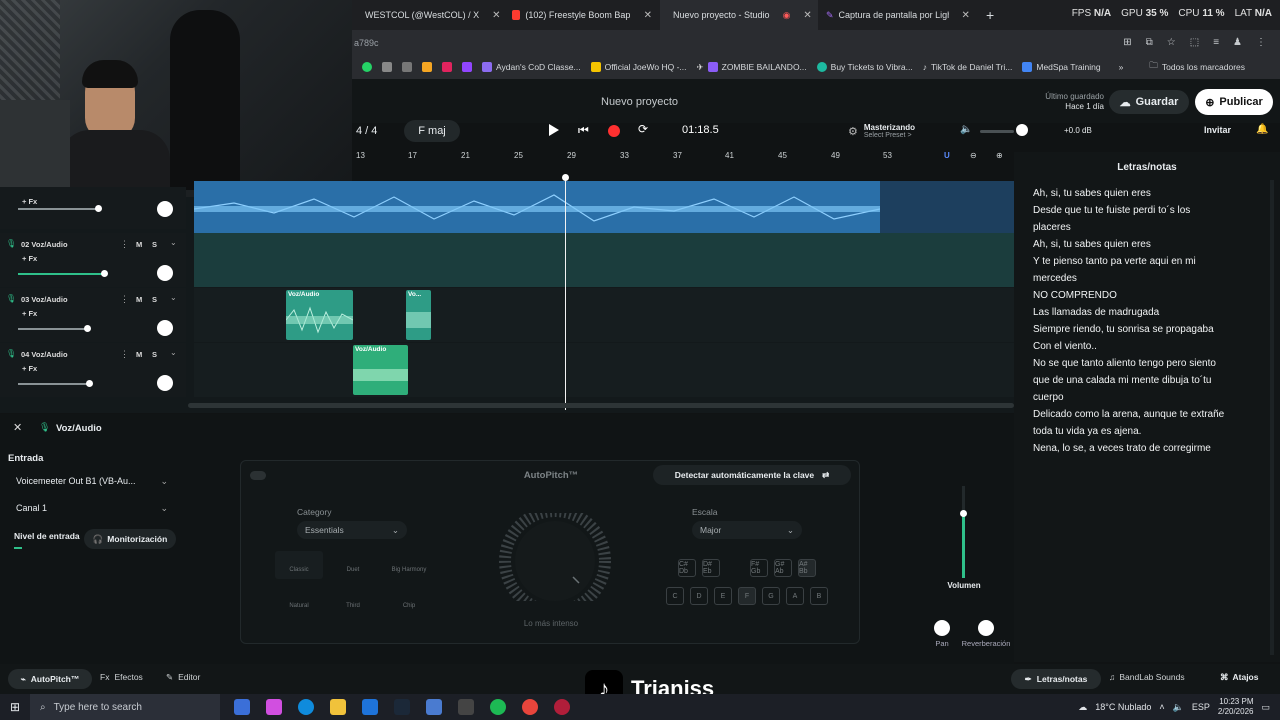 This screenshot has width=1280, height=720. I want to click on chrome-icon, so click(530, 707).